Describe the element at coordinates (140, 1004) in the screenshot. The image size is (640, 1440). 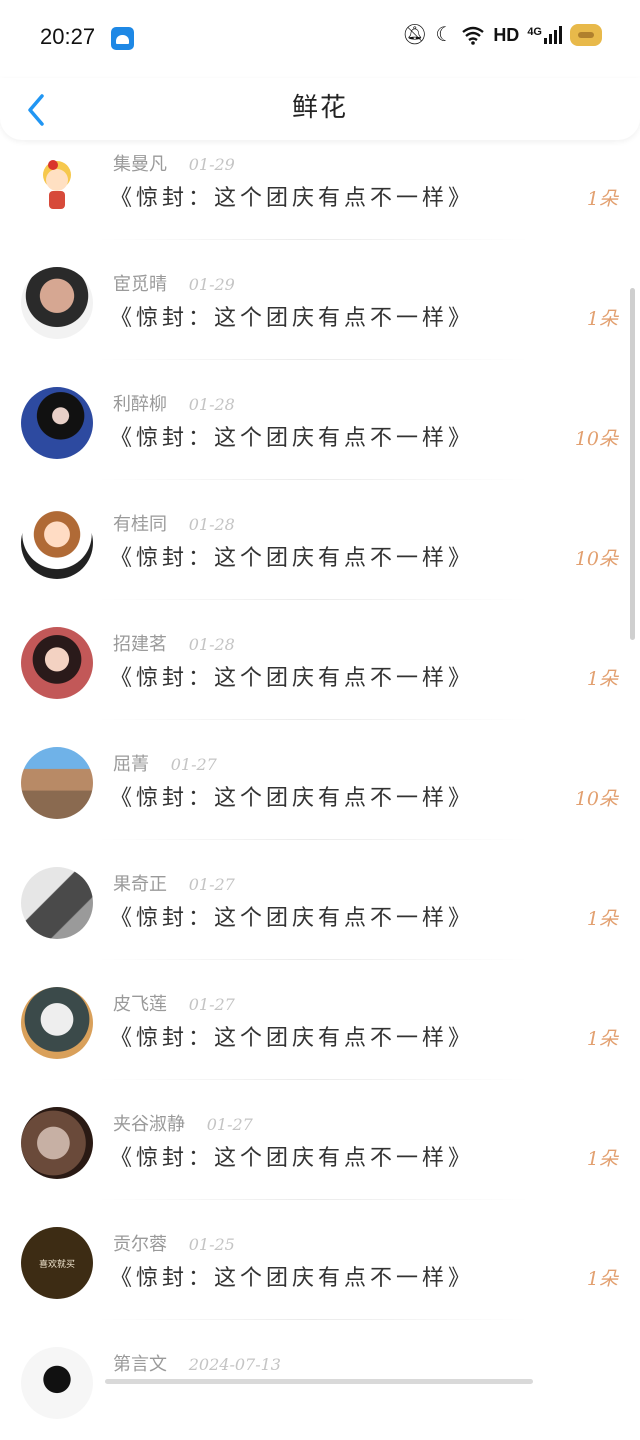
I see `user-name: 皮飞莲` at that location.